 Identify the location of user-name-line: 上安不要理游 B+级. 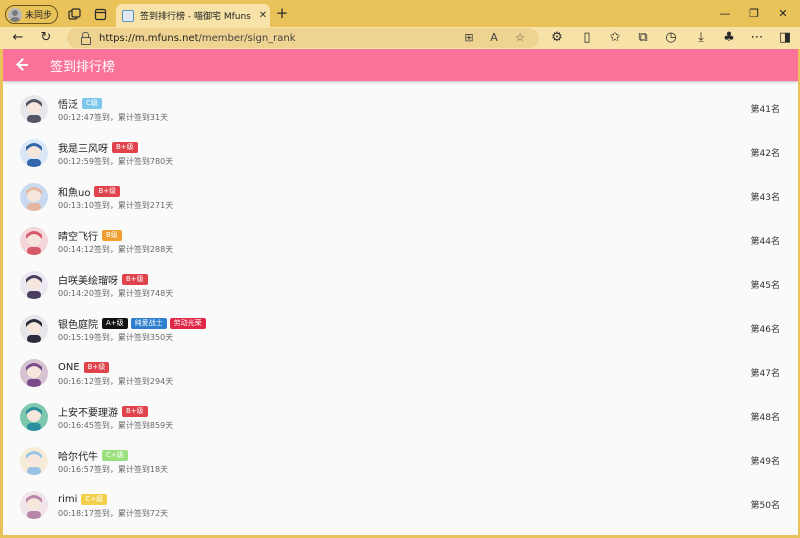
(104, 411).